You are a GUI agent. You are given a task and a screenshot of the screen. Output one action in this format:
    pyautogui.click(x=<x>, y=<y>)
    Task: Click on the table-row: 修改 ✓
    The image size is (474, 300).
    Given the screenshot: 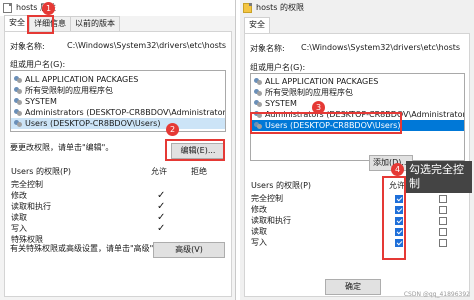 What is the action you would take?
    pyautogui.click(x=88, y=195)
    